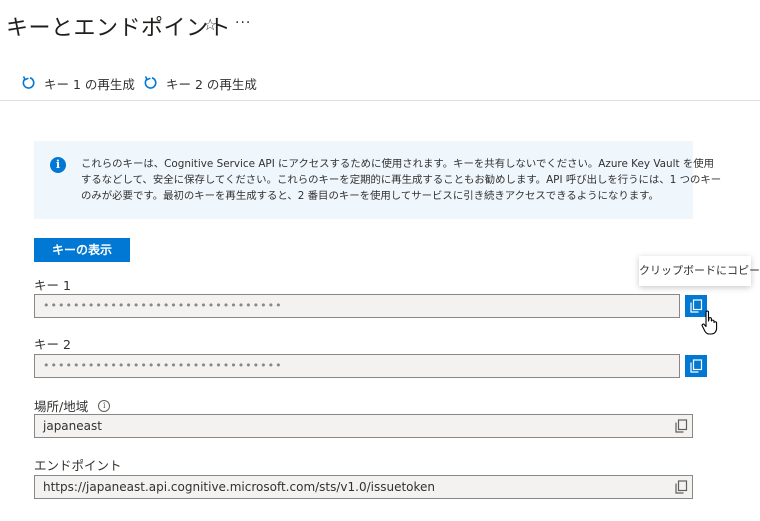  What do you see at coordinates (211, 84) in the screenshot?
I see `regenerate-key2-label: キー 2 の再生成` at bounding box center [211, 84].